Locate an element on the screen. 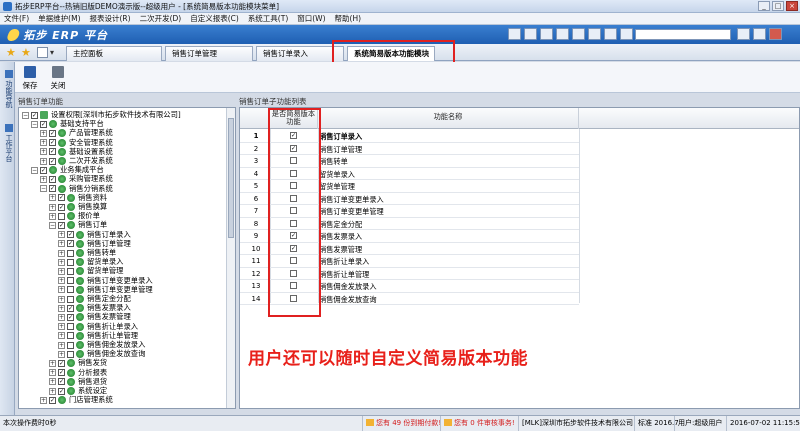  tree-scrollbar is located at coordinates (230, 258).